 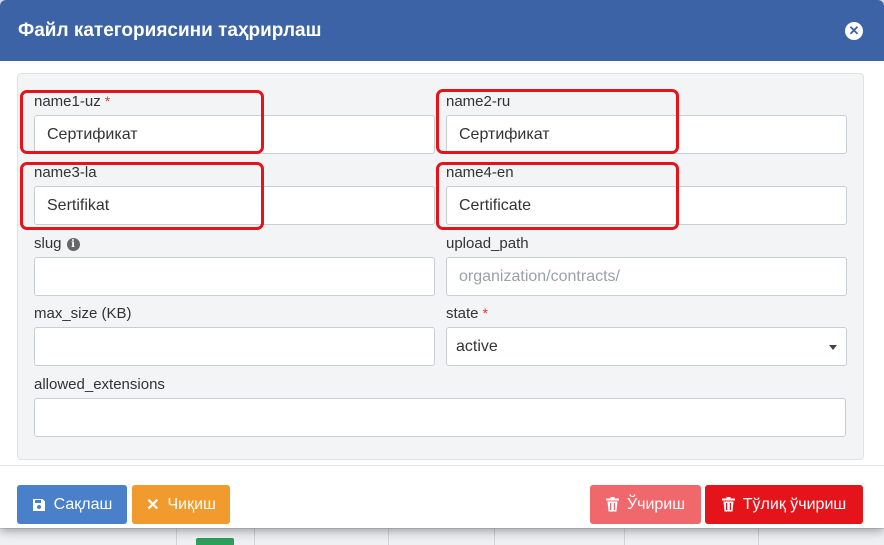 What do you see at coordinates (646, 205) in the screenshot?
I see `name4-en-input` at bounding box center [646, 205].